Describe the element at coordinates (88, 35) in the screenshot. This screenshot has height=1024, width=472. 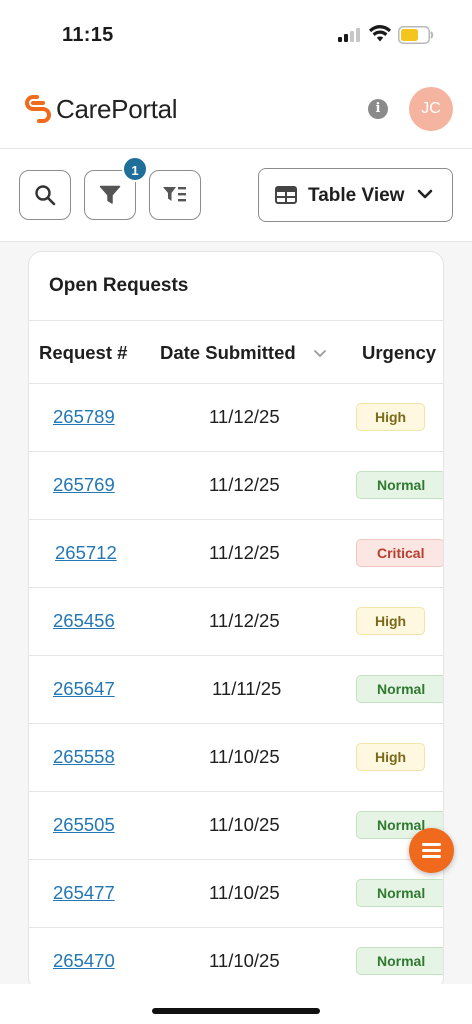
I see `status-time: 11:15` at that location.